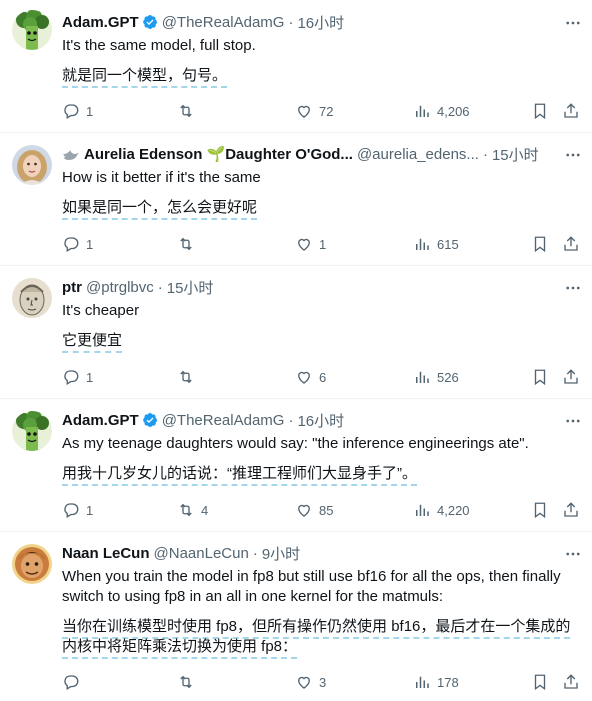  I want to click on view-count: 4,206, so click(453, 111).